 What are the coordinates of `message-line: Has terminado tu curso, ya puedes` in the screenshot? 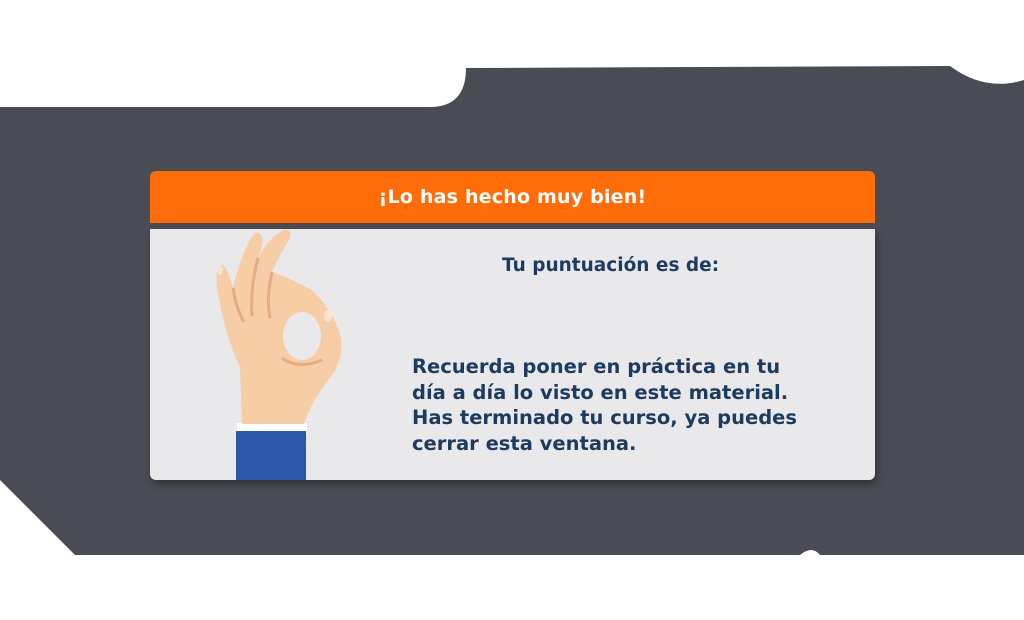 It's located at (604, 417).